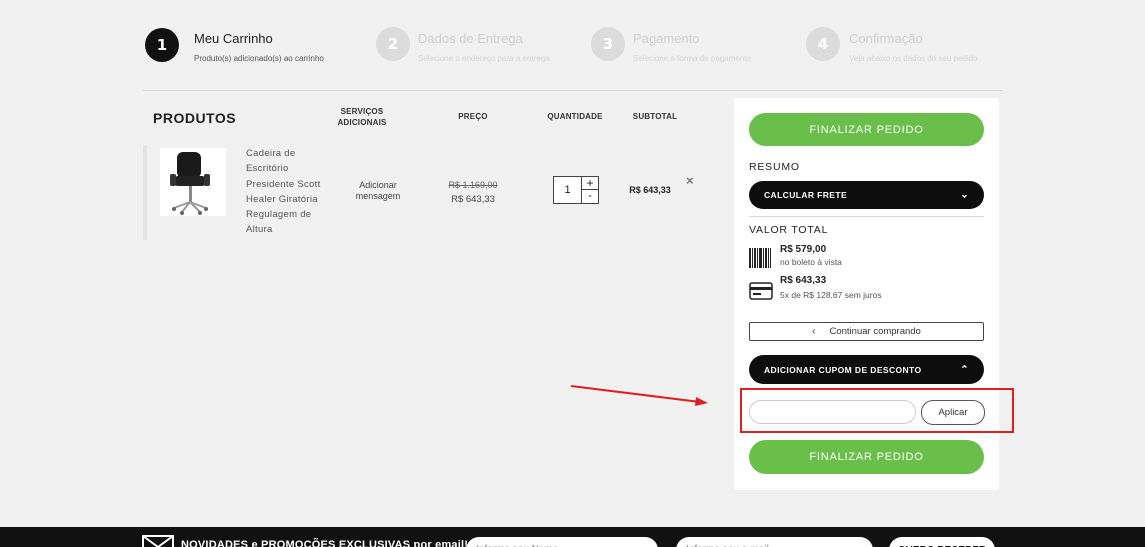 This screenshot has height=547, width=1145. What do you see at coordinates (259, 58) in the screenshot?
I see `step-1-subtitle: Produto(s) adicionado(s) ao carrinho` at bounding box center [259, 58].